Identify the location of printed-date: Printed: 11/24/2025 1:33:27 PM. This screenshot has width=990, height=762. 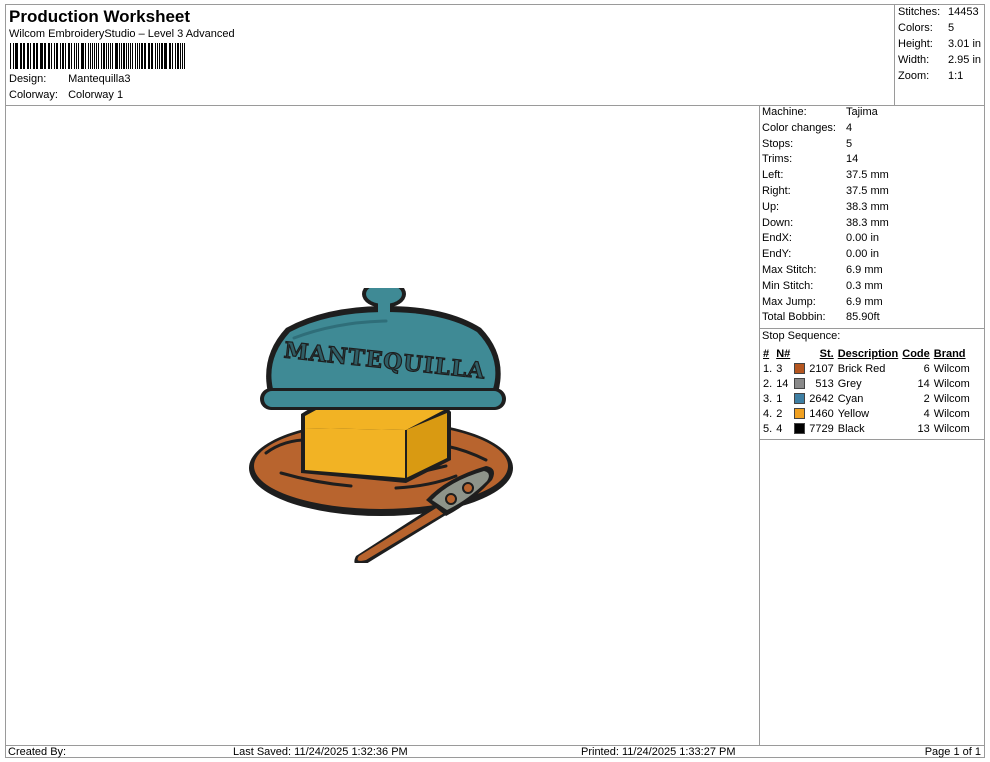
(658, 752).